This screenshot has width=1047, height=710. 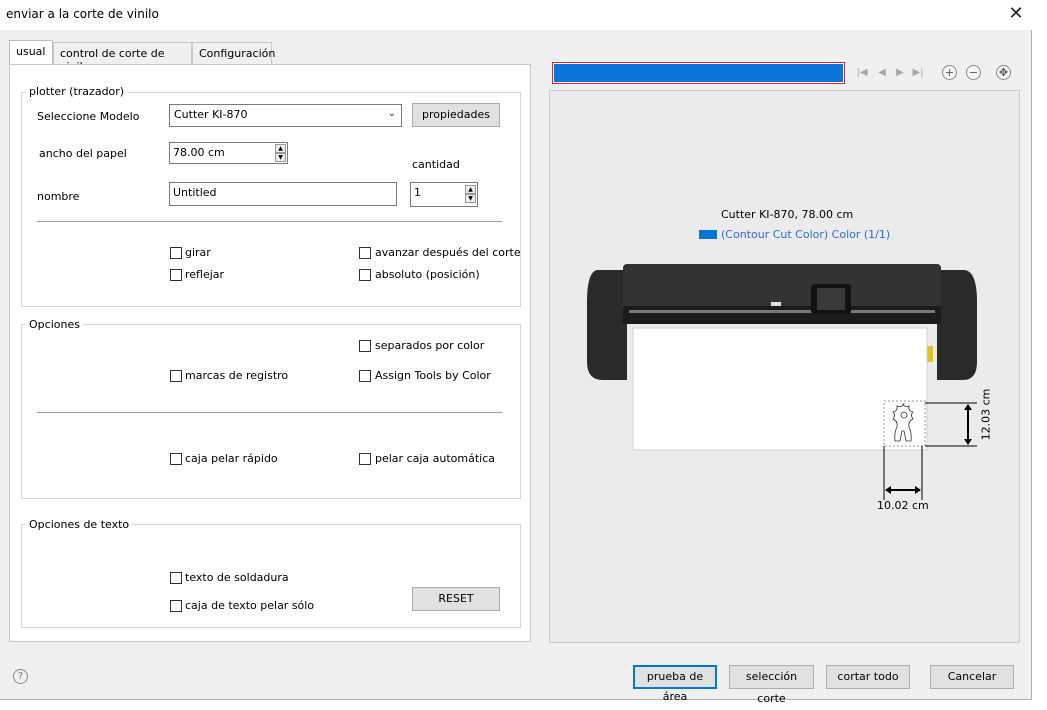 I want to click on chevron-down-icon: ⌄, so click(x=391, y=113).